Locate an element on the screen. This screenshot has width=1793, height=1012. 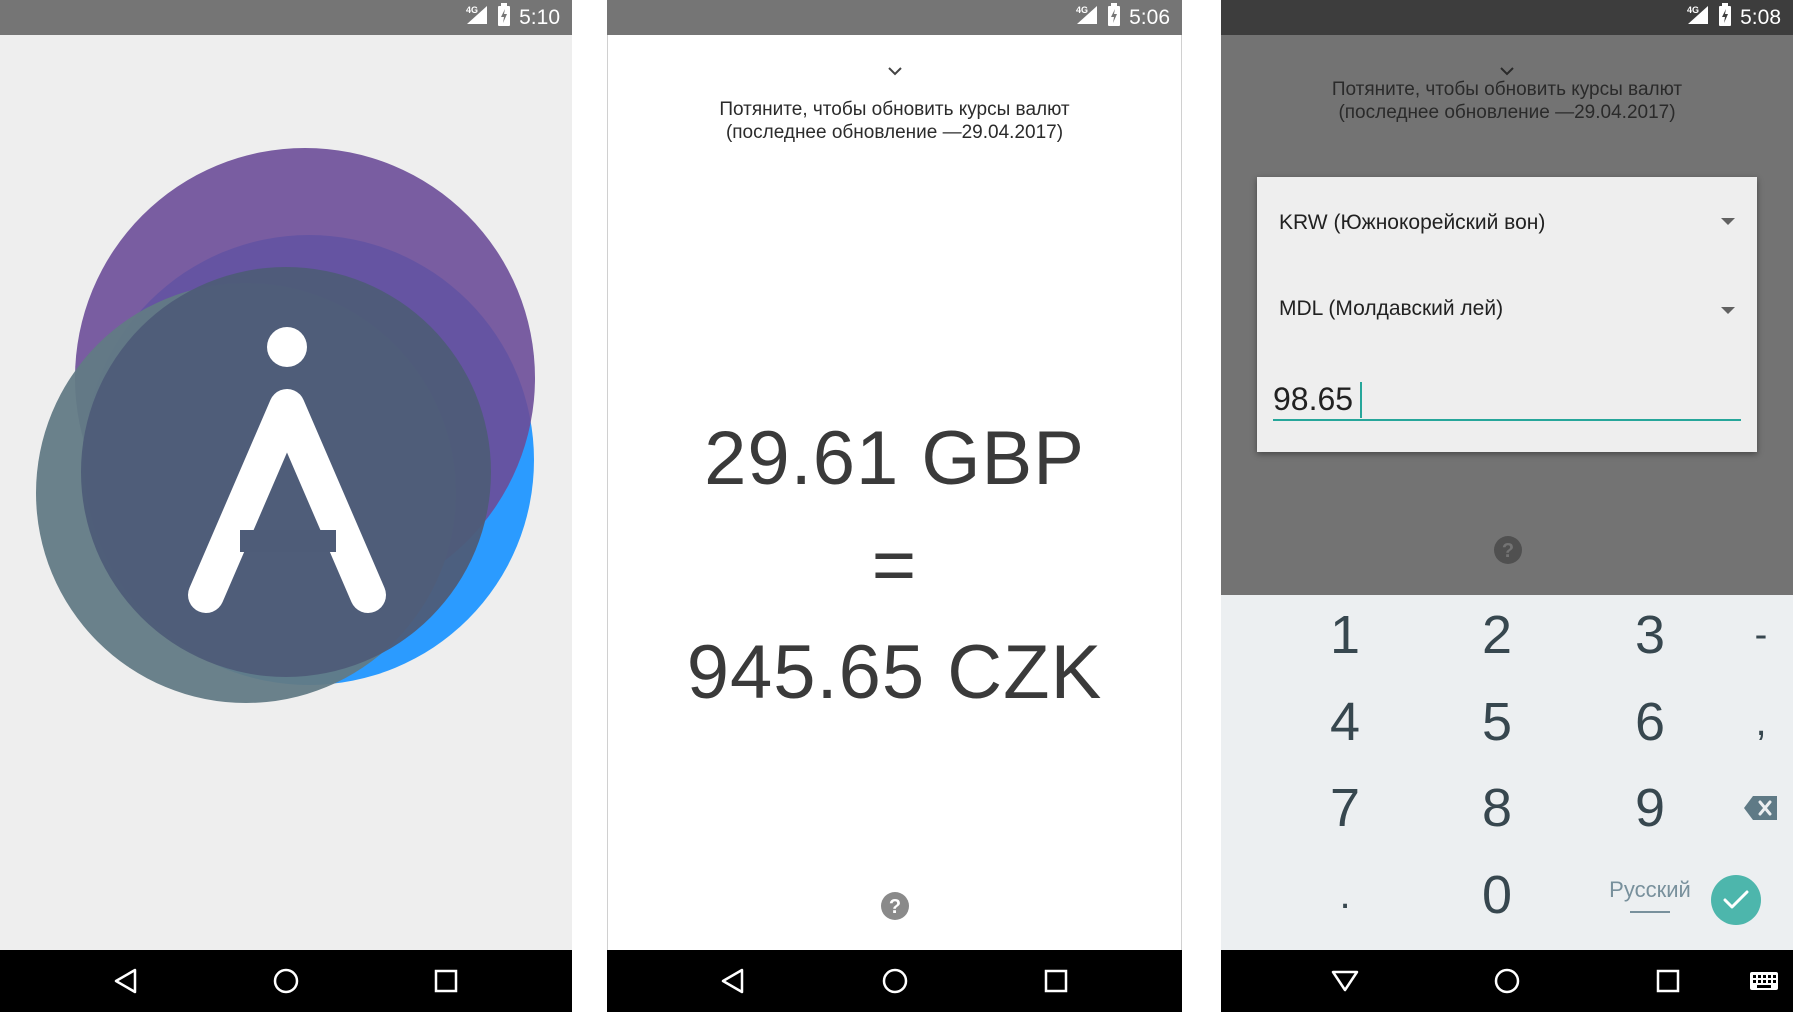
hide-keyboard-icon is located at coordinates (1345, 981).